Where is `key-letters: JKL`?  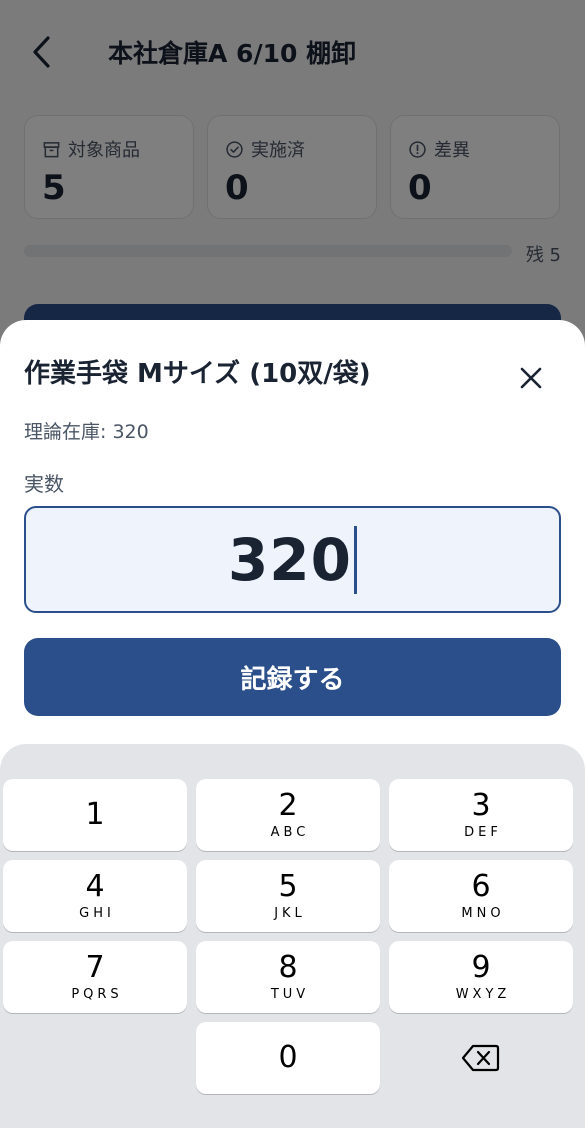 key-letters: JKL is located at coordinates (290, 913).